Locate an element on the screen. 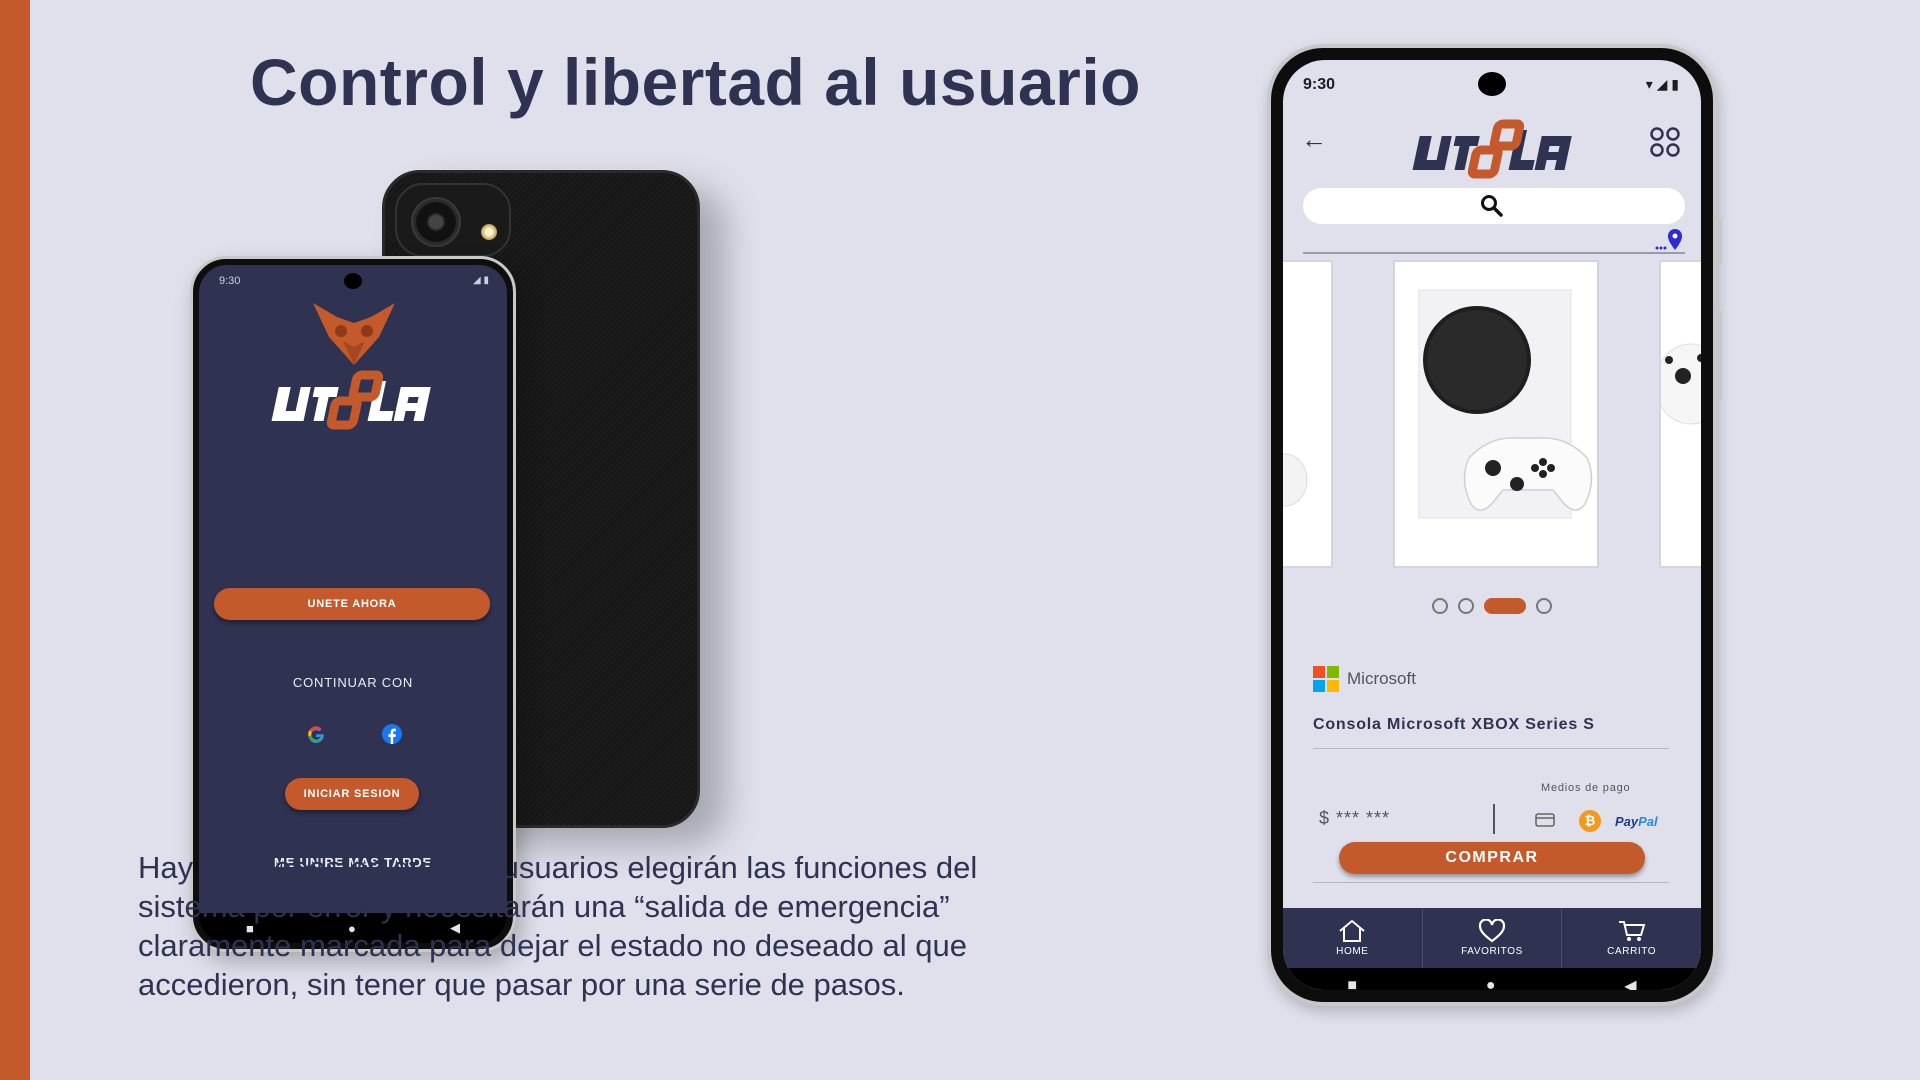 The width and height of the screenshot is (1920, 1080). paypal-icon: PayPal is located at coordinates (1636, 821).